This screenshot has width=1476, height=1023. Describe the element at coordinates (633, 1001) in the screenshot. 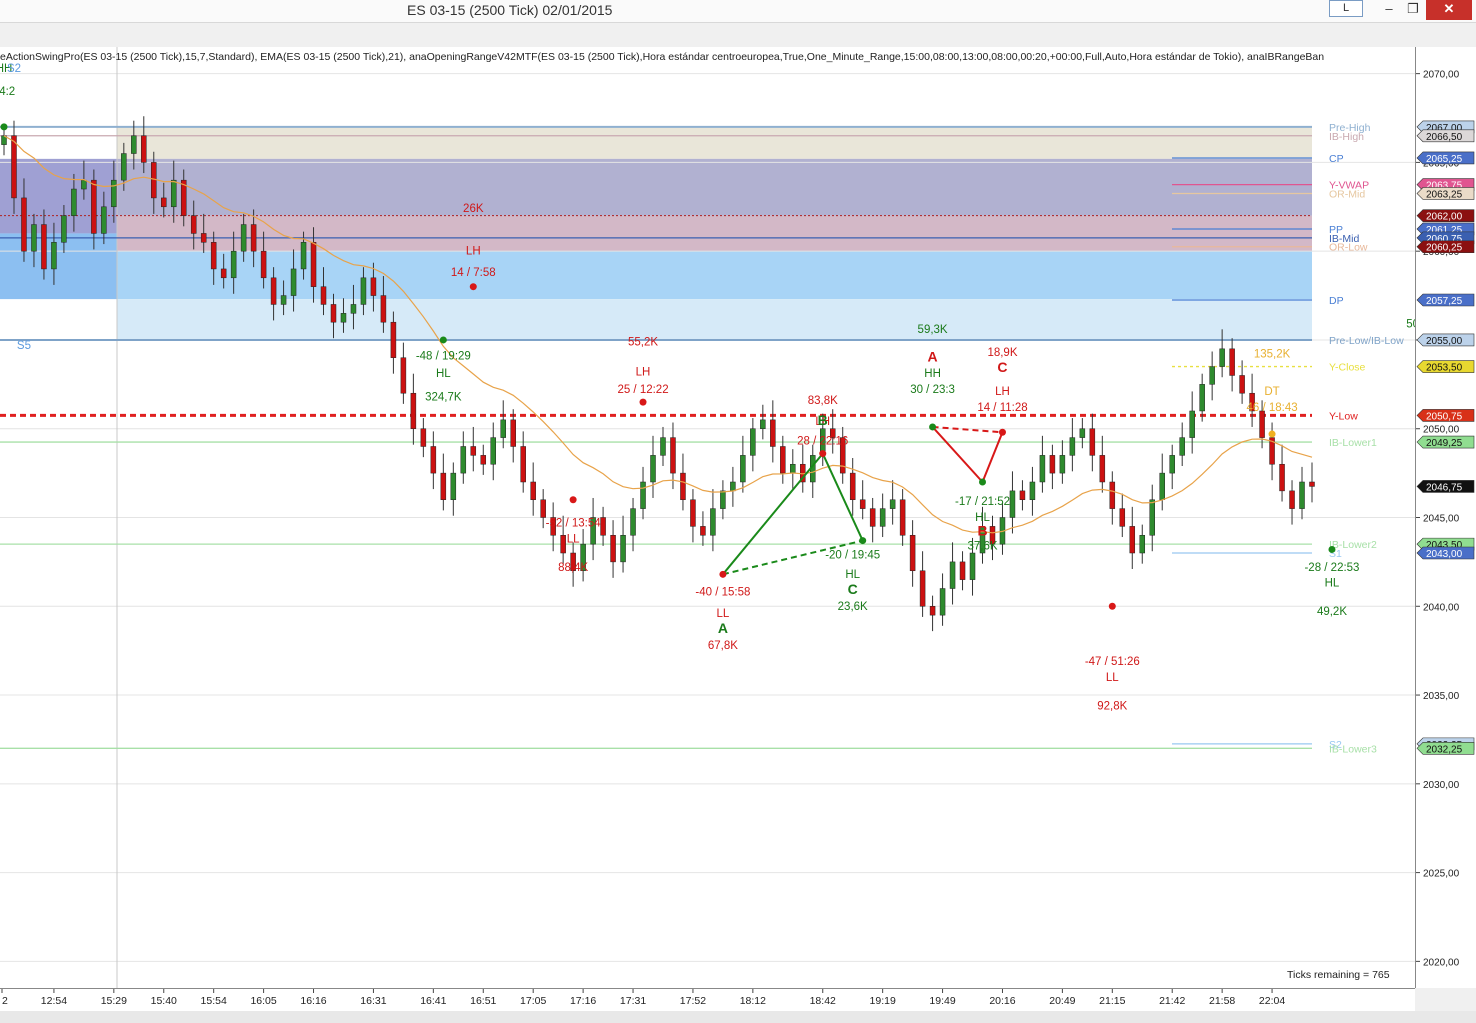

I see `x-tick-label: 17:31` at that location.